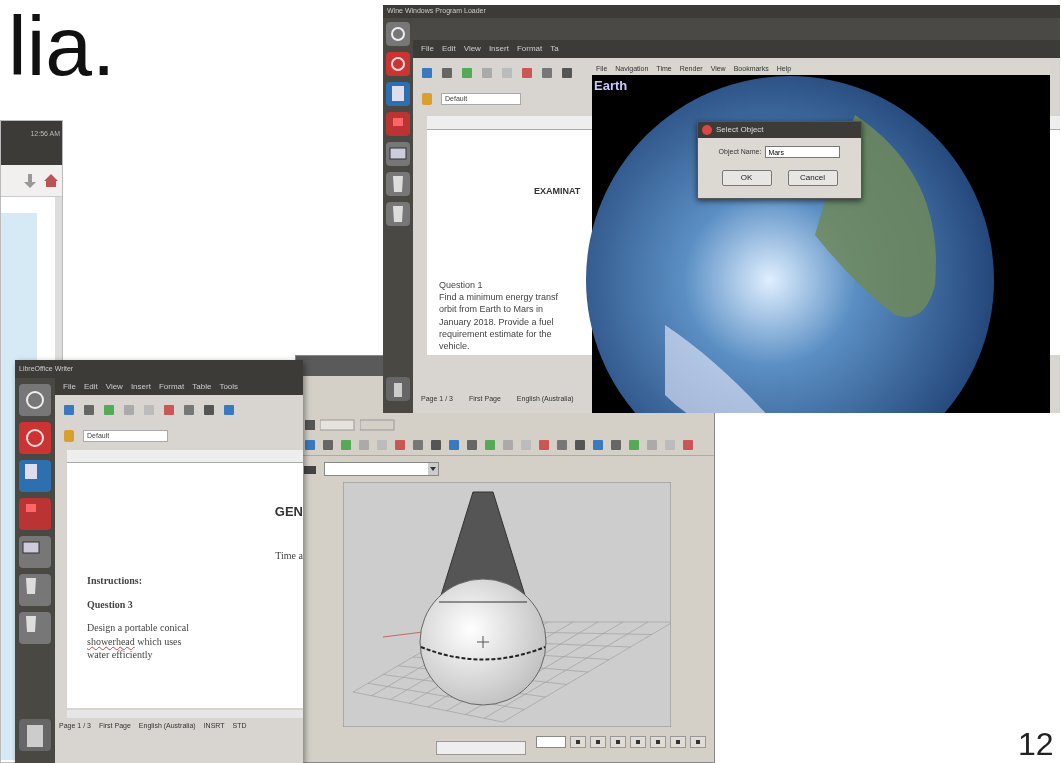 This screenshot has height=763, width=1061. Describe the element at coordinates (138, 628) in the screenshot. I see `document-text: Design a portable conical` at that location.